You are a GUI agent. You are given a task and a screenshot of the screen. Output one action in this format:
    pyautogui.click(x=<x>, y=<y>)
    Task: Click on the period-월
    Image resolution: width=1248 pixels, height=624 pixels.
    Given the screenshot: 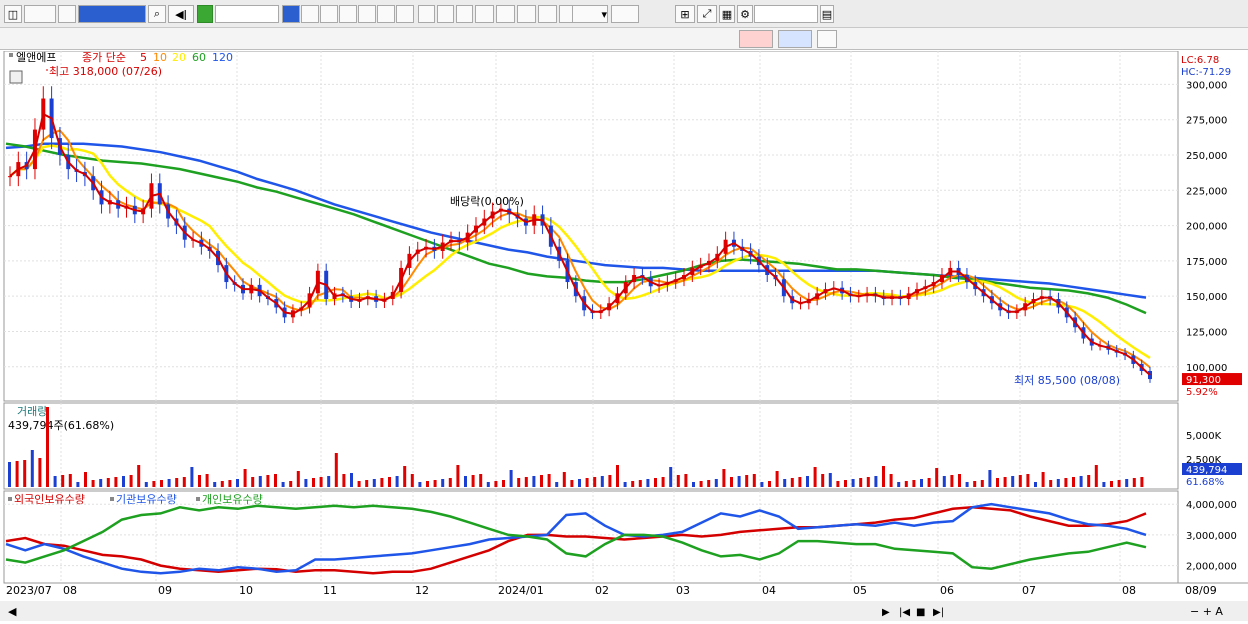 What is the action you would take?
    pyautogui.click(x=329, y=14)
    